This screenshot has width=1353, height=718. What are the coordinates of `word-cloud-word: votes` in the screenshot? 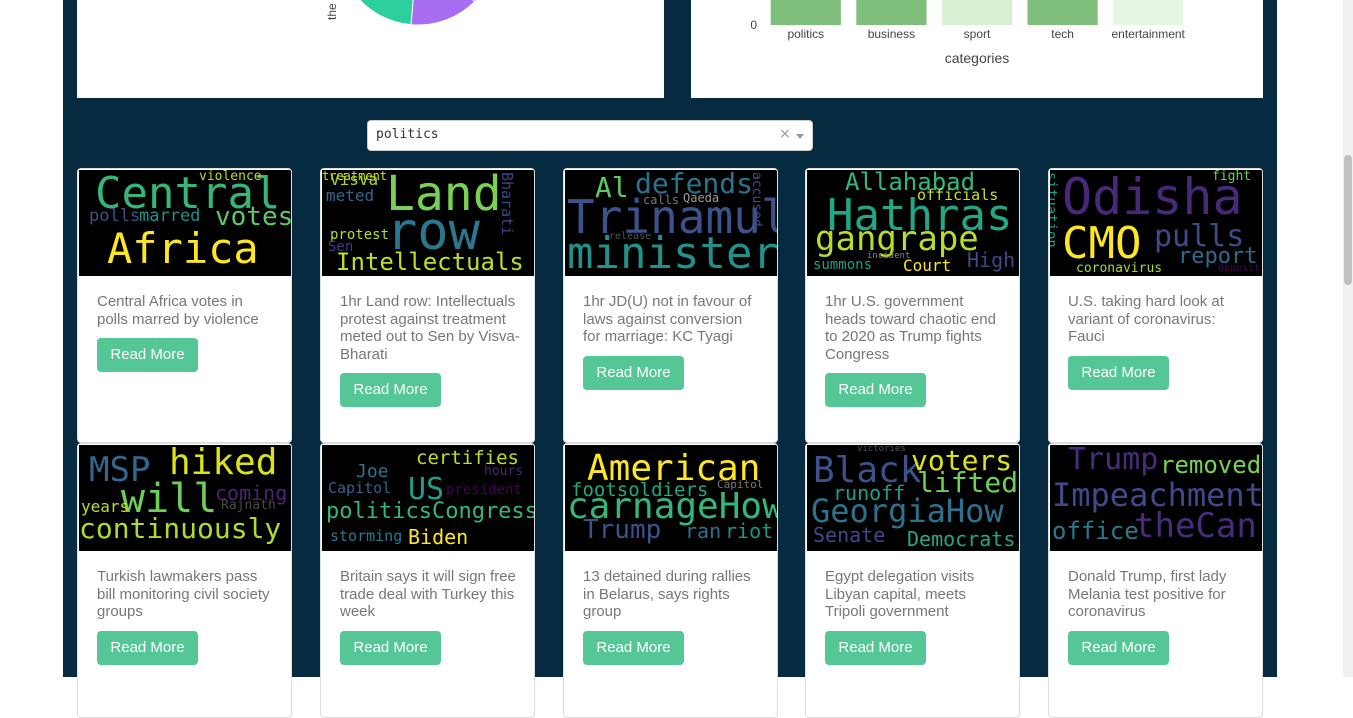 It's located at (253, 217).